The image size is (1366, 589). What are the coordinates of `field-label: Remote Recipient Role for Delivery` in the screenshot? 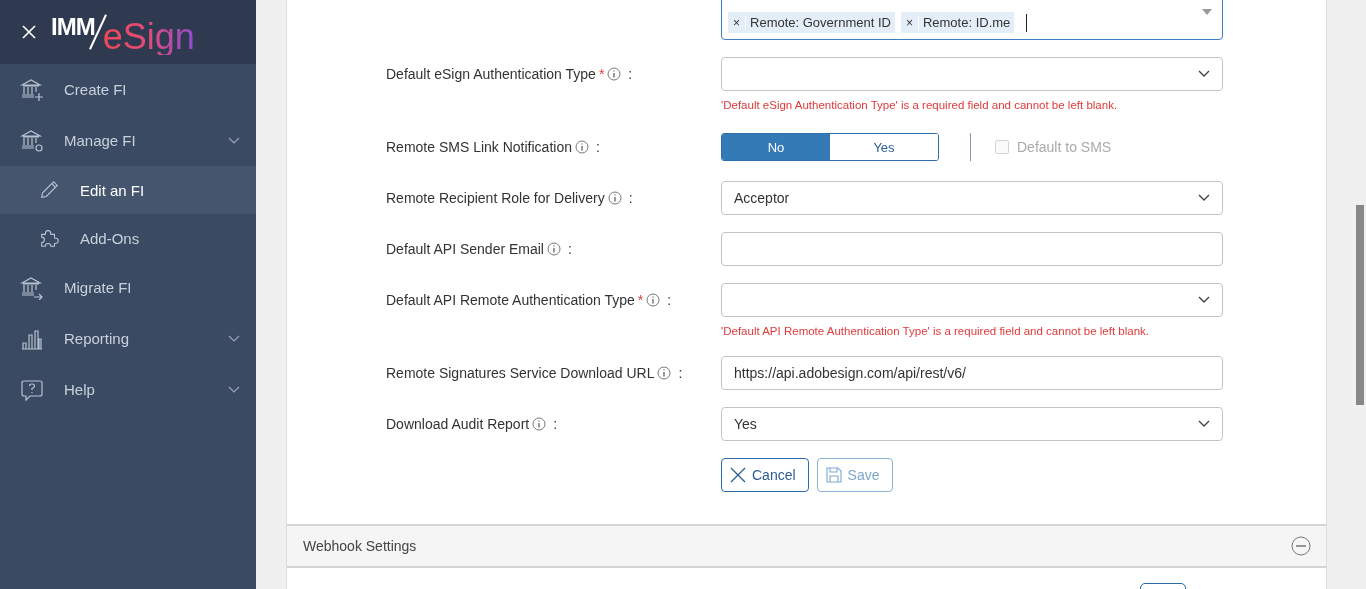 It's located at (495, 198).